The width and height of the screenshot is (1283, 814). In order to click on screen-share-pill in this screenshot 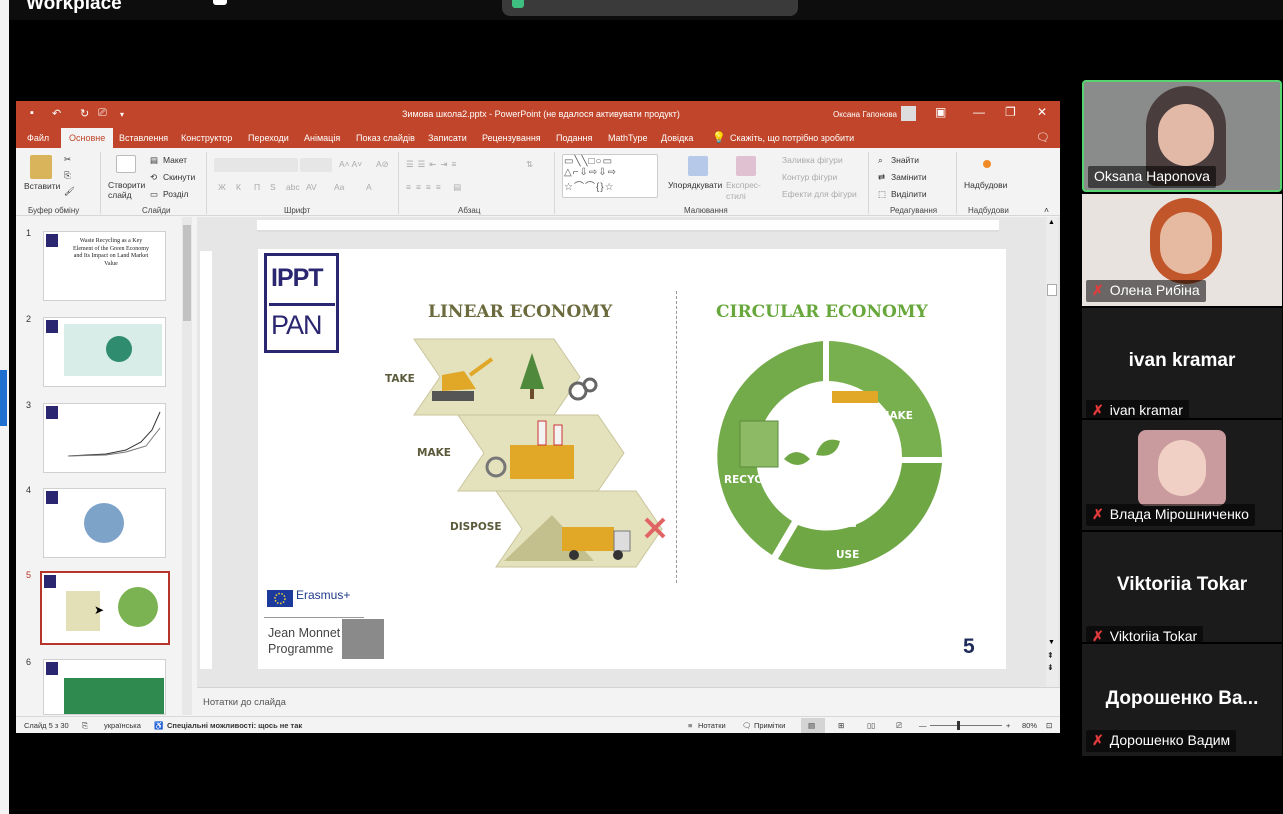, I will do `click(650, 8)`.